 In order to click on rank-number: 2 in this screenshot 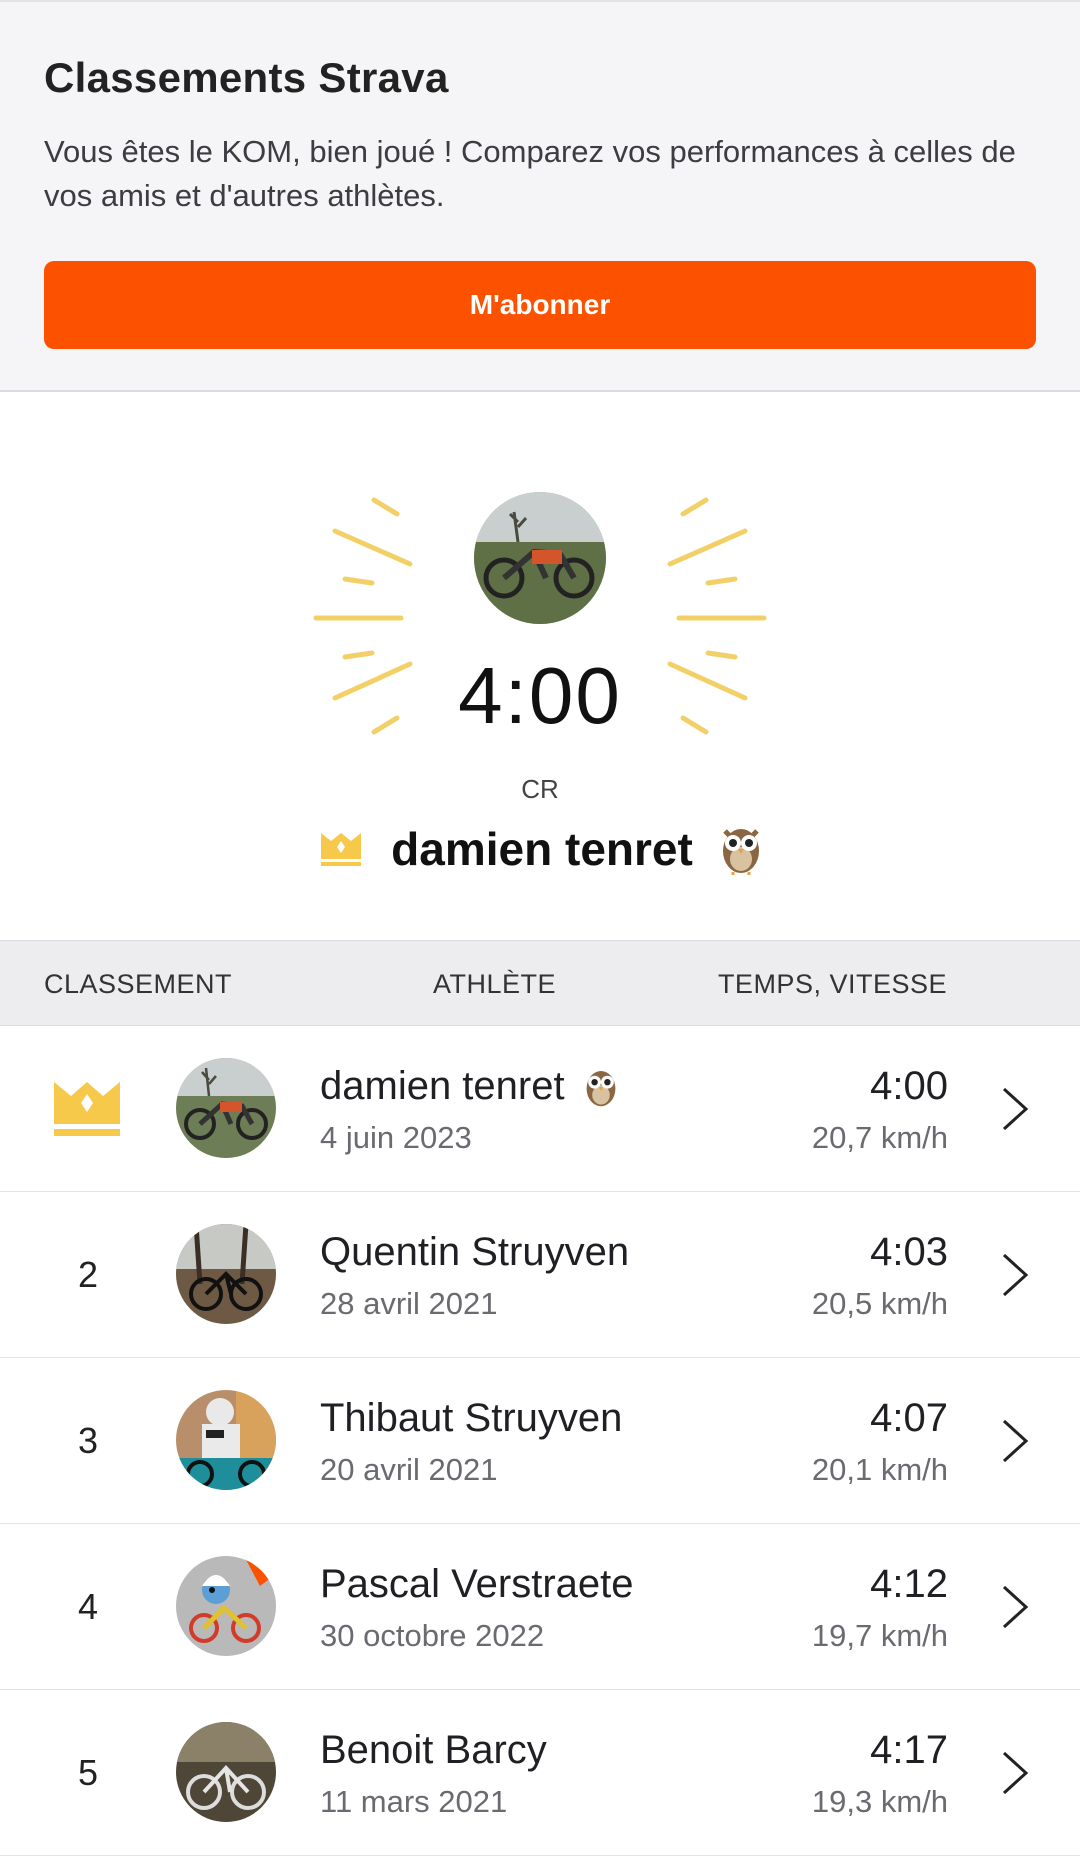, I will do `click(88, 1274)`.